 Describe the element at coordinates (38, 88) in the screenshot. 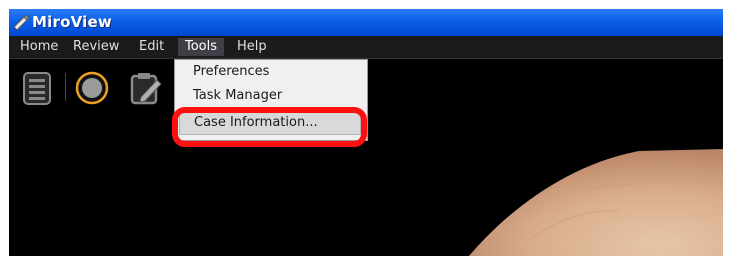

I see `list-document-icon` at that location.